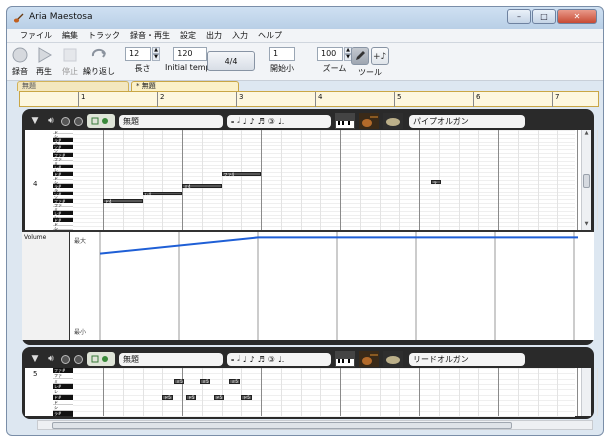  I want to click on menu-file: ファイル, so click(36, 35).